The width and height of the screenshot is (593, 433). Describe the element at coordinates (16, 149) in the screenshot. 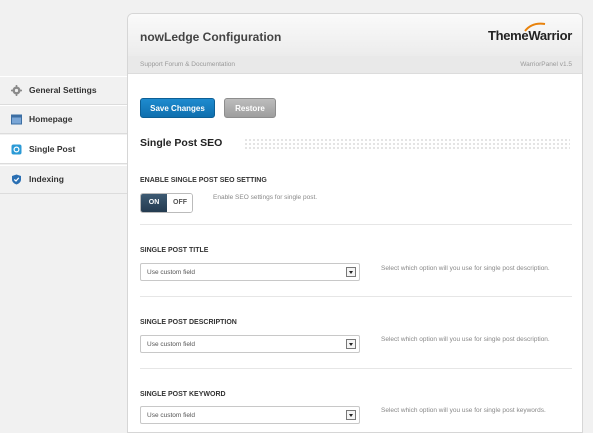

I see `document-icon` at that location.